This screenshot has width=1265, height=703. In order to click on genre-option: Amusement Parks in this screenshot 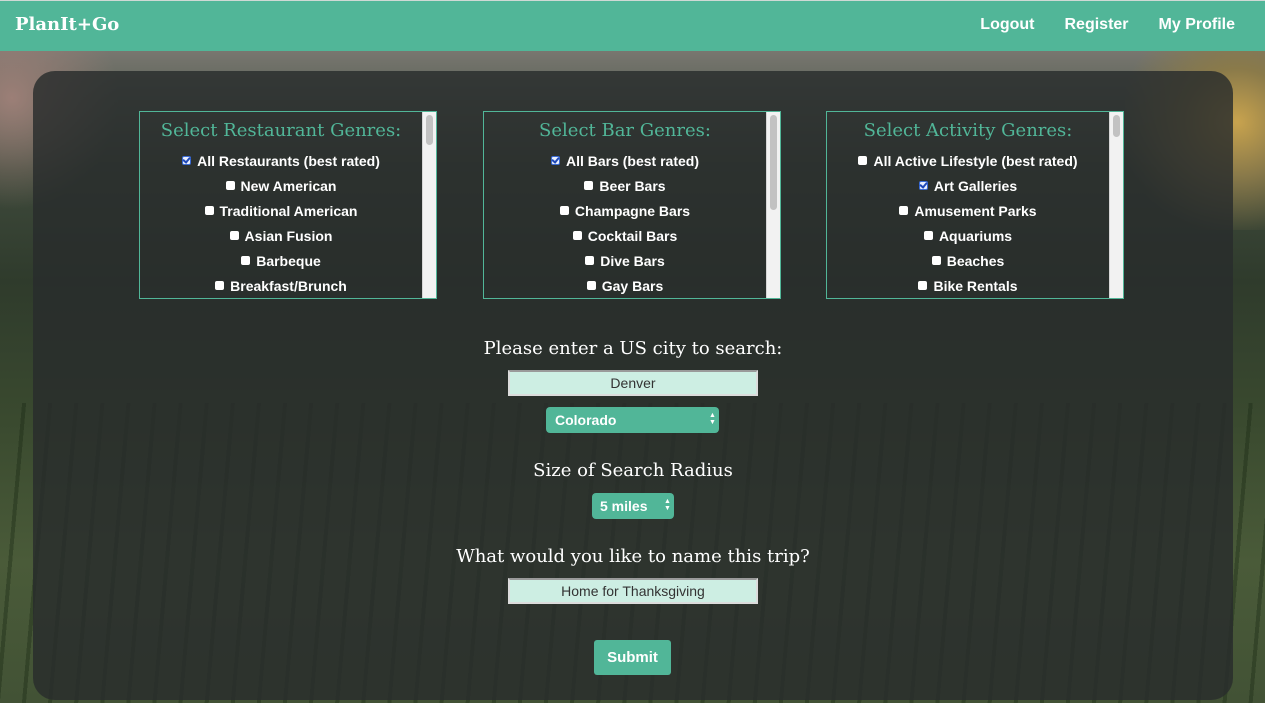, I will do `click(968, 211)`.